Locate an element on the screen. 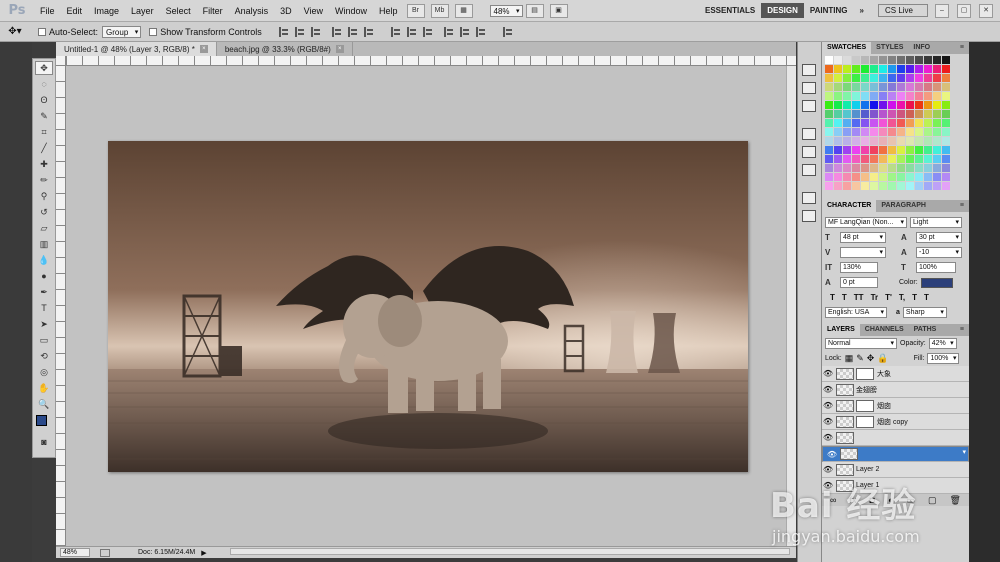 This screenshot has height=562, width=1000. clone-source-icon is located at coordinates (809, 170).